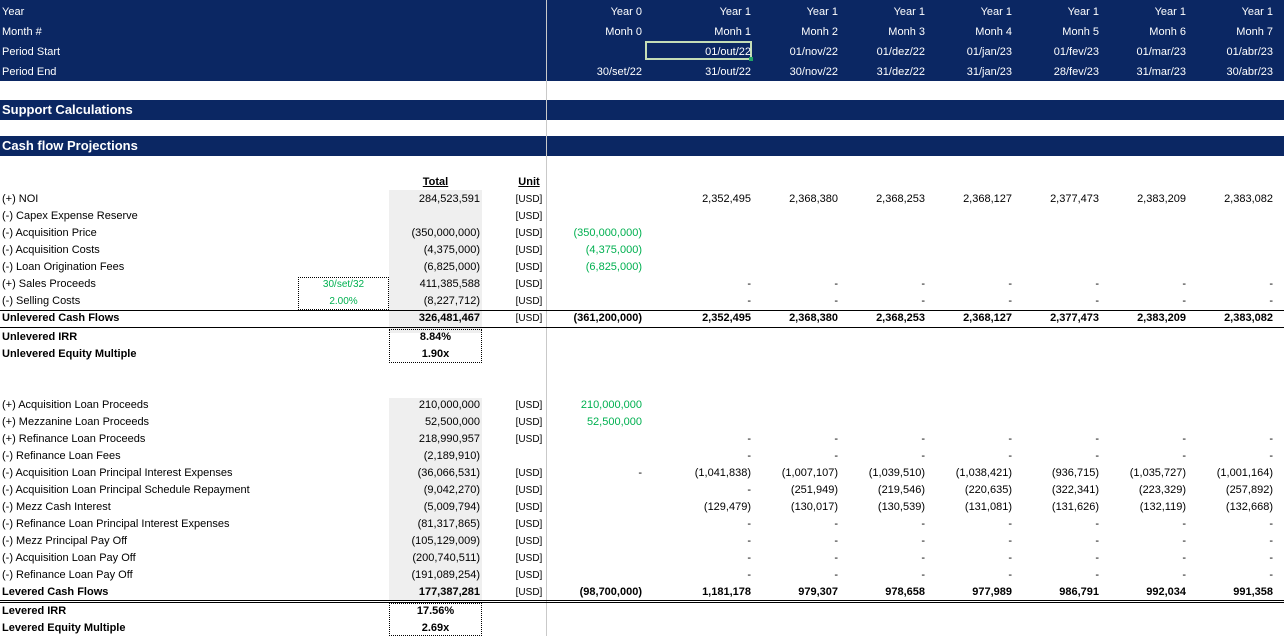  I want to click on row-month-value: (219,546), so click(882, 490).